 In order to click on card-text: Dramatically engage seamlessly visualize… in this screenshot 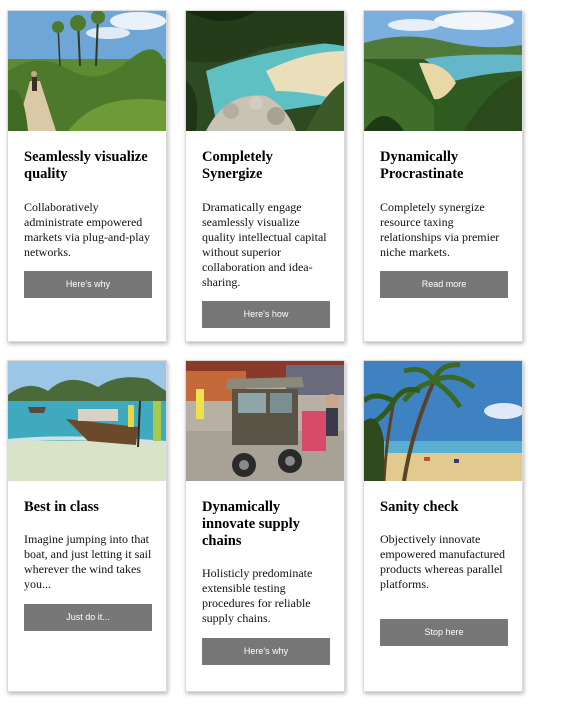, I will do `click(264, 244)`.